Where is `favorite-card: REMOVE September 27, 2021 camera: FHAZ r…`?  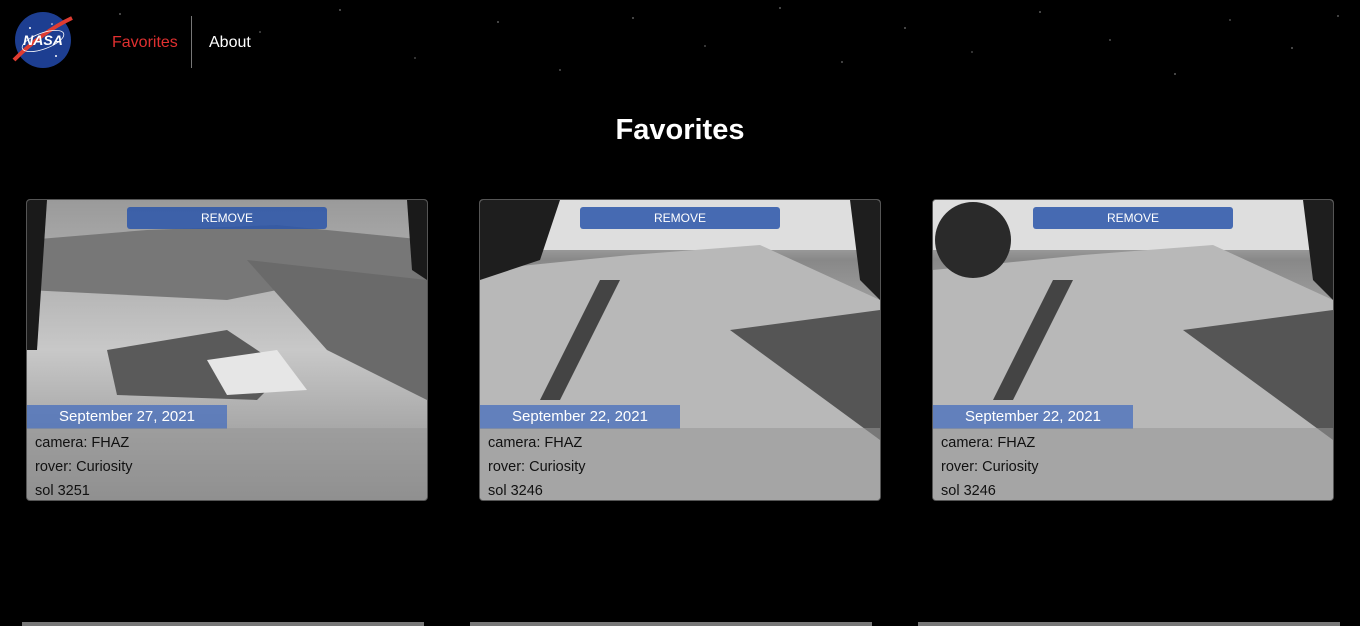
favorite-card: REMOVE September 27, 2021 camera: FHAZ r… is located at coordinates (227, 350).